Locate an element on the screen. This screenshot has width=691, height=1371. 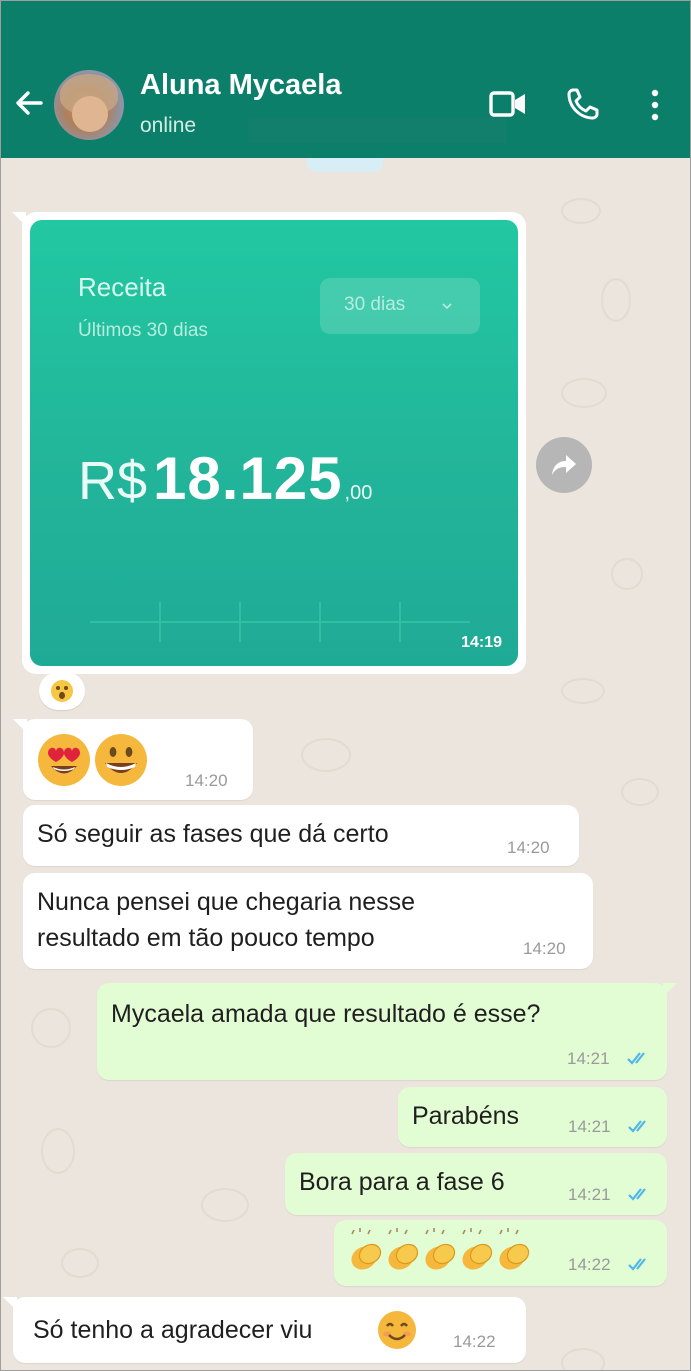
message-bubble-outgoing: 14:22 is located at coordinates (500, 1253).